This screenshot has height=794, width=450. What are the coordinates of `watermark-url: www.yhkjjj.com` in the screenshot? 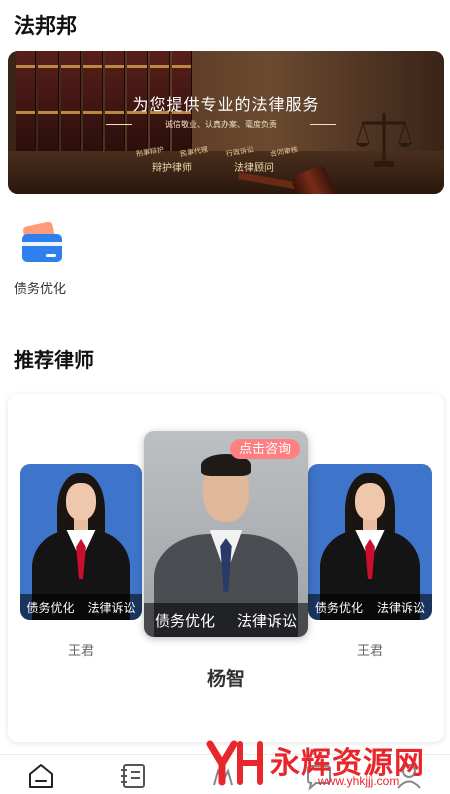 It's located at (359, 781).